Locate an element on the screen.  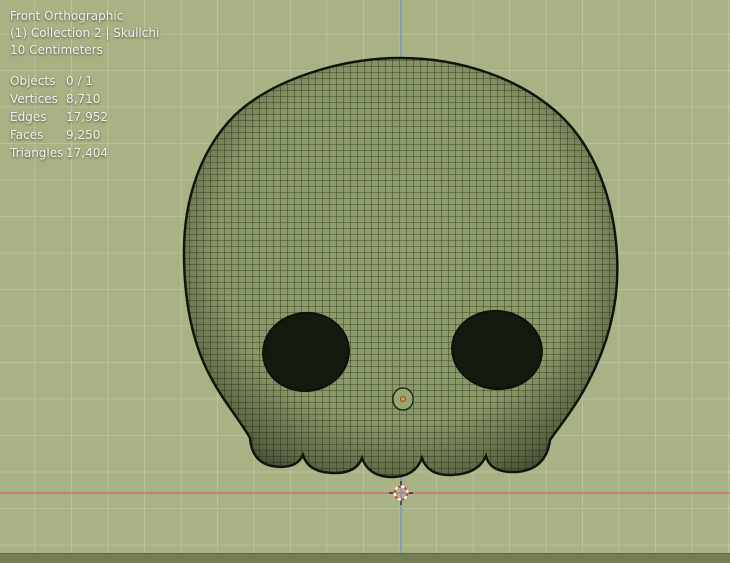
grid-scale-label: 10 Centimeters is located at coordinates (56, 50).